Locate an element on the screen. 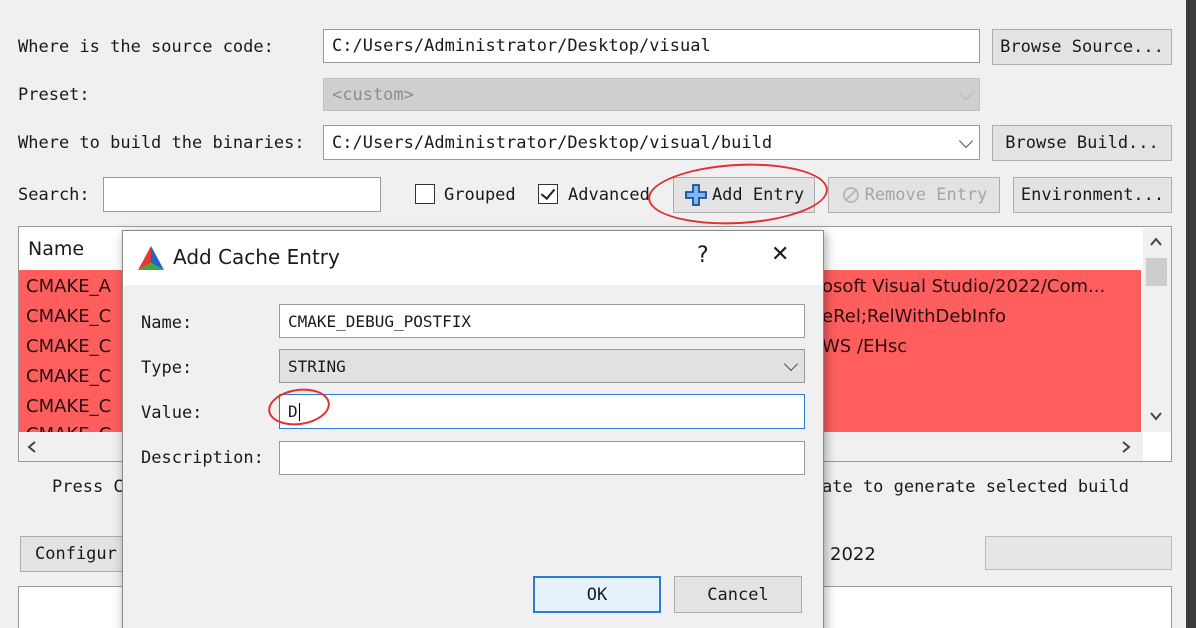 This screenshot has height=628, width=1196. advanced-checkbox is located at coordinates (548, 194).